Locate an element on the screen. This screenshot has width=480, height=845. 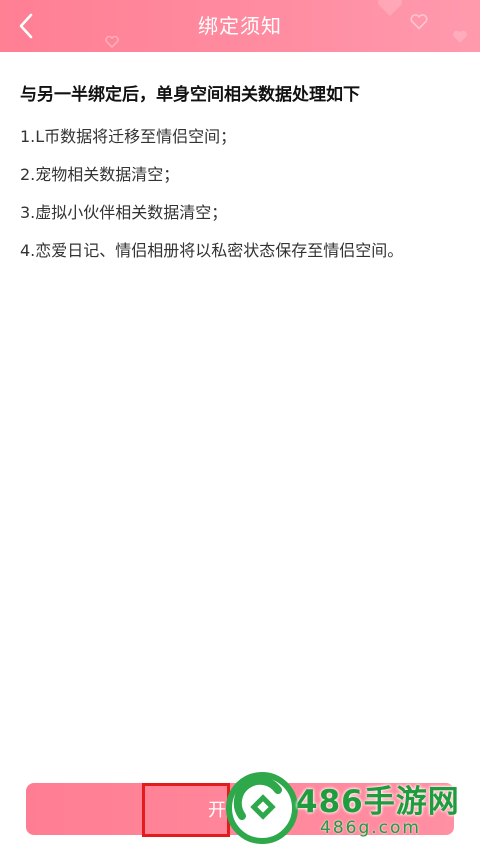
notice-item: 2.宠物相关数据清空； is located at coordinates (100, 174).